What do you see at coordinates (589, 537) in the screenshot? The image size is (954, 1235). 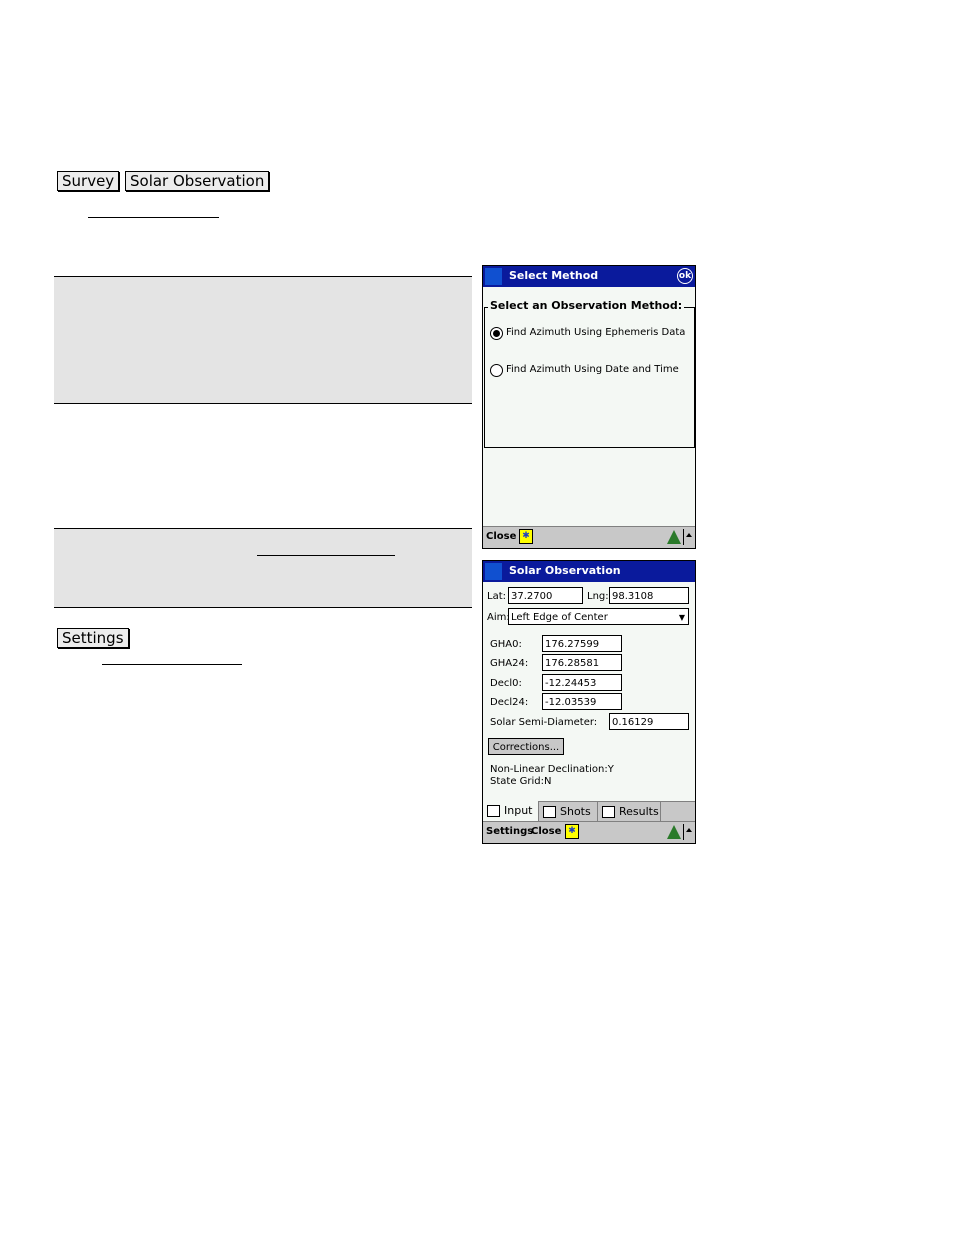 I see `command-bar: Close ✱` at bounding box center [589, 537].